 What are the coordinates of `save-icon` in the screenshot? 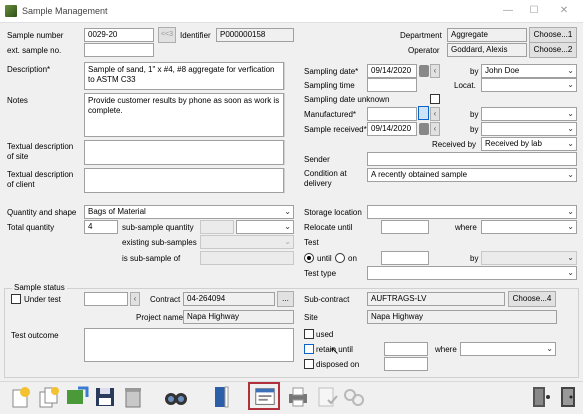 It's located at (105, 397).